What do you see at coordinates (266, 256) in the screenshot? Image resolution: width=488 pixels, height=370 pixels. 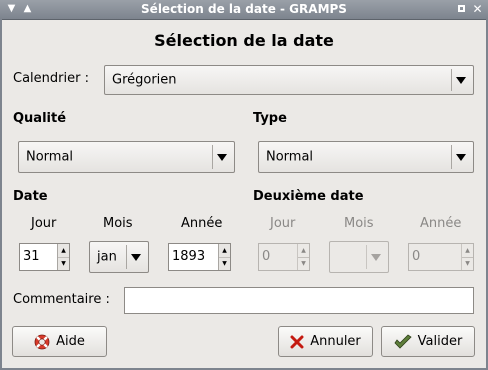 I see `second-day-value: 0` at bounding box center [266, 256].